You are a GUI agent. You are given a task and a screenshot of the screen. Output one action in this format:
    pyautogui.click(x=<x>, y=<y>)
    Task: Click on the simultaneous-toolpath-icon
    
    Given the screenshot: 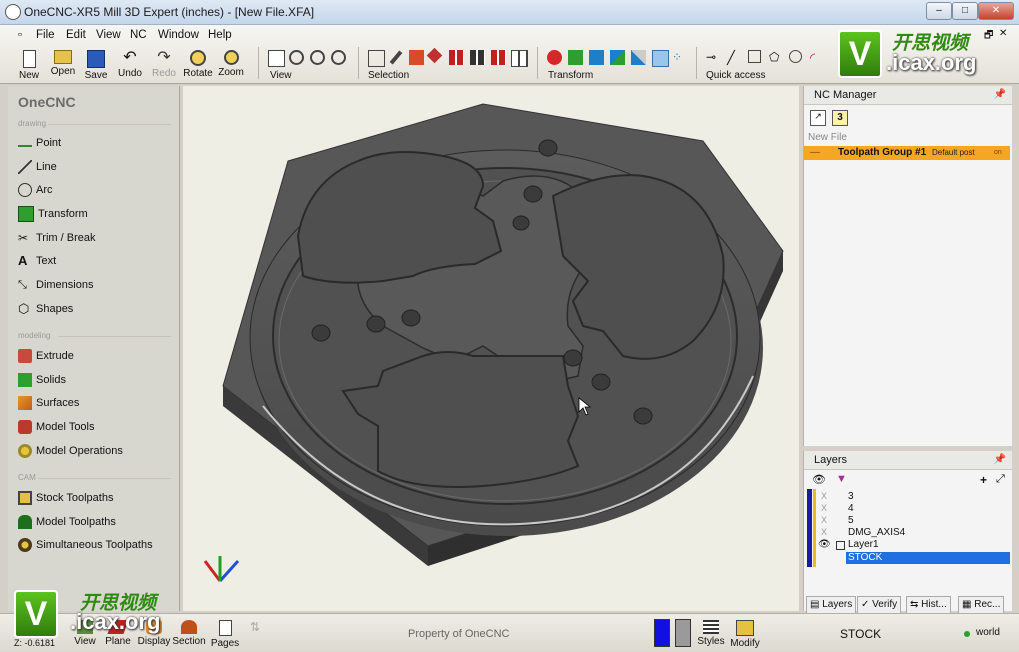 What is the action you would take?
    pyautogui.click(x=25, y=545)
    